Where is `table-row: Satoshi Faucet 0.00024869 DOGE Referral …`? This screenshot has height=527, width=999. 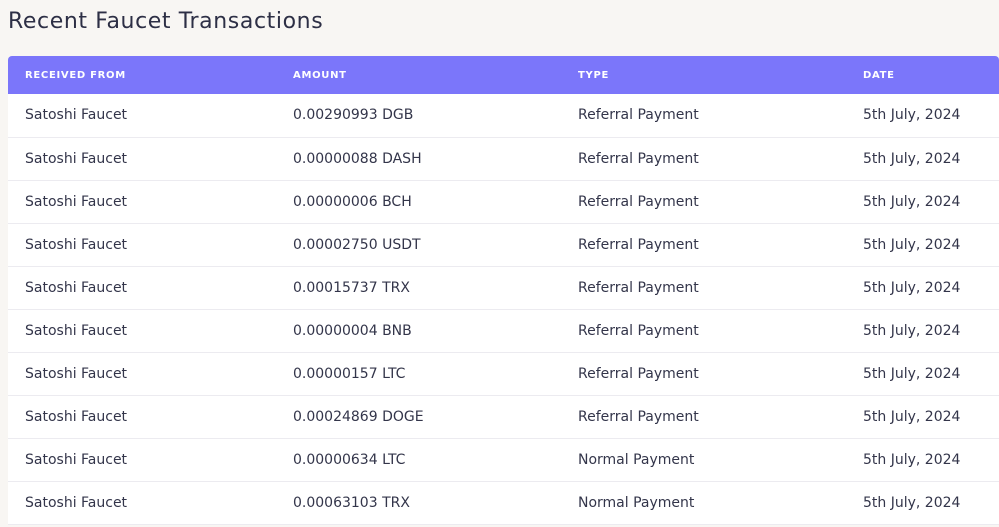
table-row: Satoshi Faucet 0.00024869 DOGE Referral … is located at coordinates (503, 416).